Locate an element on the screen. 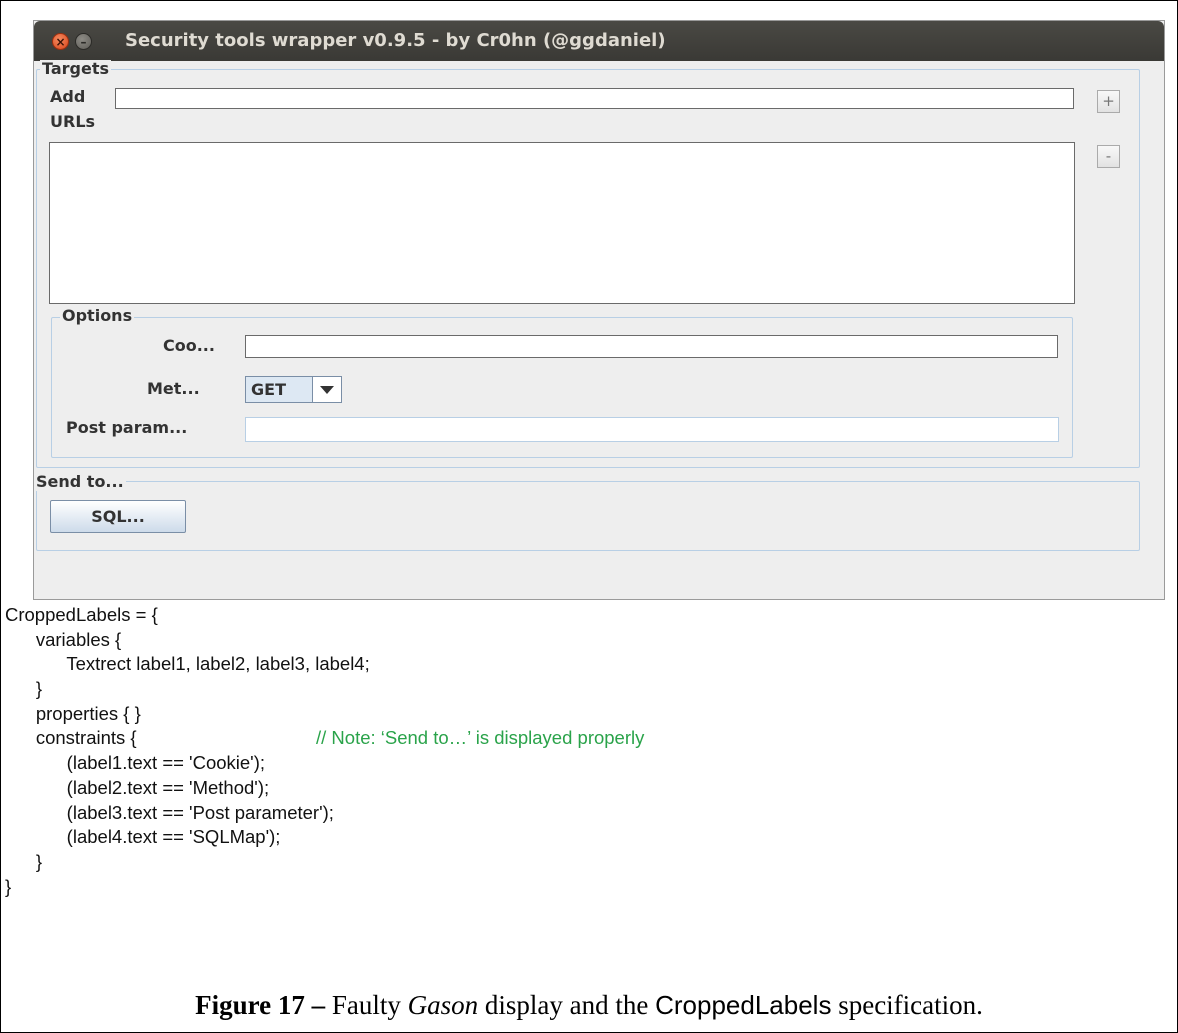  code-line: (label1.text == 'Cookie'); is located at coordinates (135, 763).